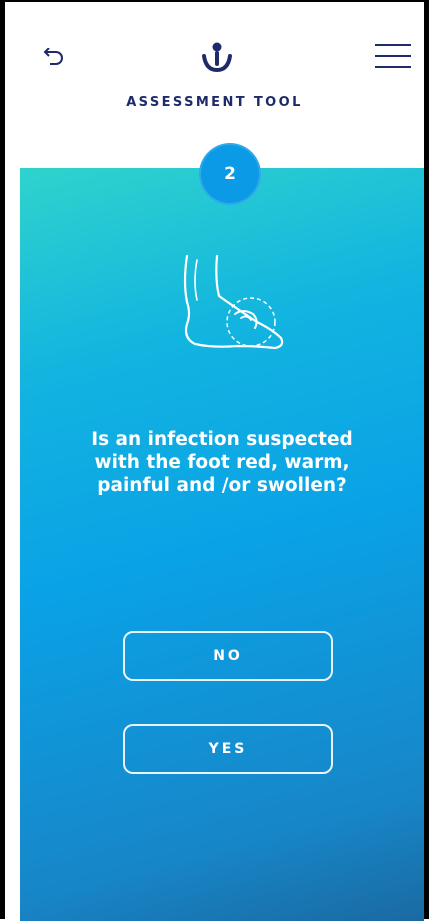  I want to click on undo-arrow-icon, so click(53, 56).